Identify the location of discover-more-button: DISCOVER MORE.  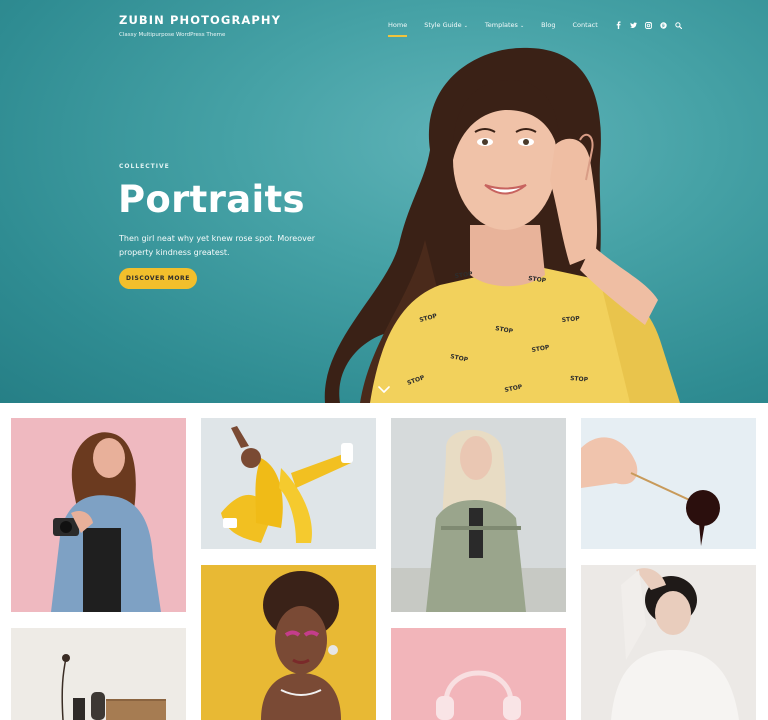
(158, 278).